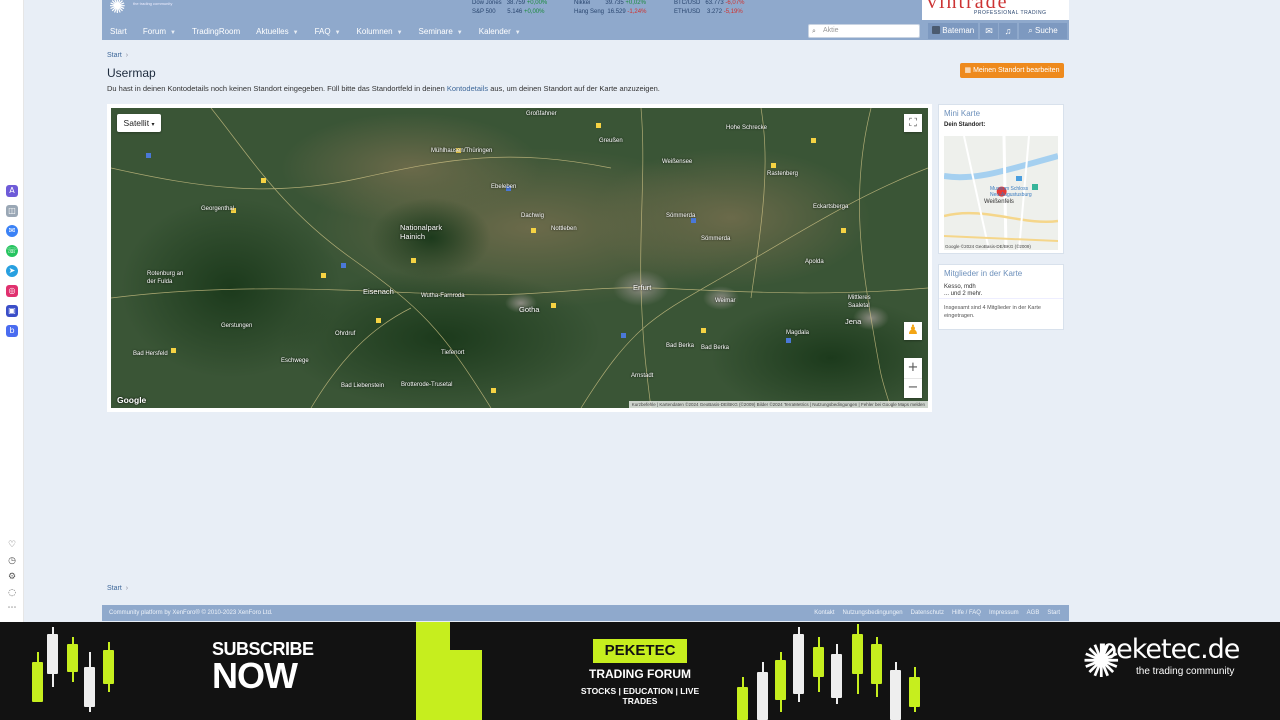 The image size is (1280, 720). I want to click on breadcrumb: Start ›, so click(117, 55).